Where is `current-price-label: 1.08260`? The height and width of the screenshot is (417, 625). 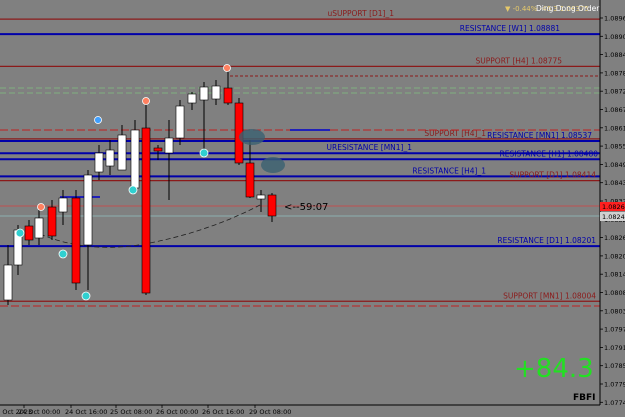
current-price-label: 1.08260 is located at coordinates (613, 207).